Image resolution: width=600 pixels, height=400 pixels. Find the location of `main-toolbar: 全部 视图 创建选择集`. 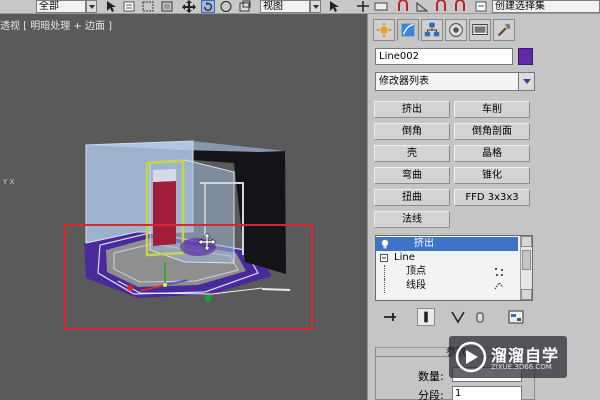

main-toolbar: 全部 视图 创建选择集 is located at coordinates (300, 7).